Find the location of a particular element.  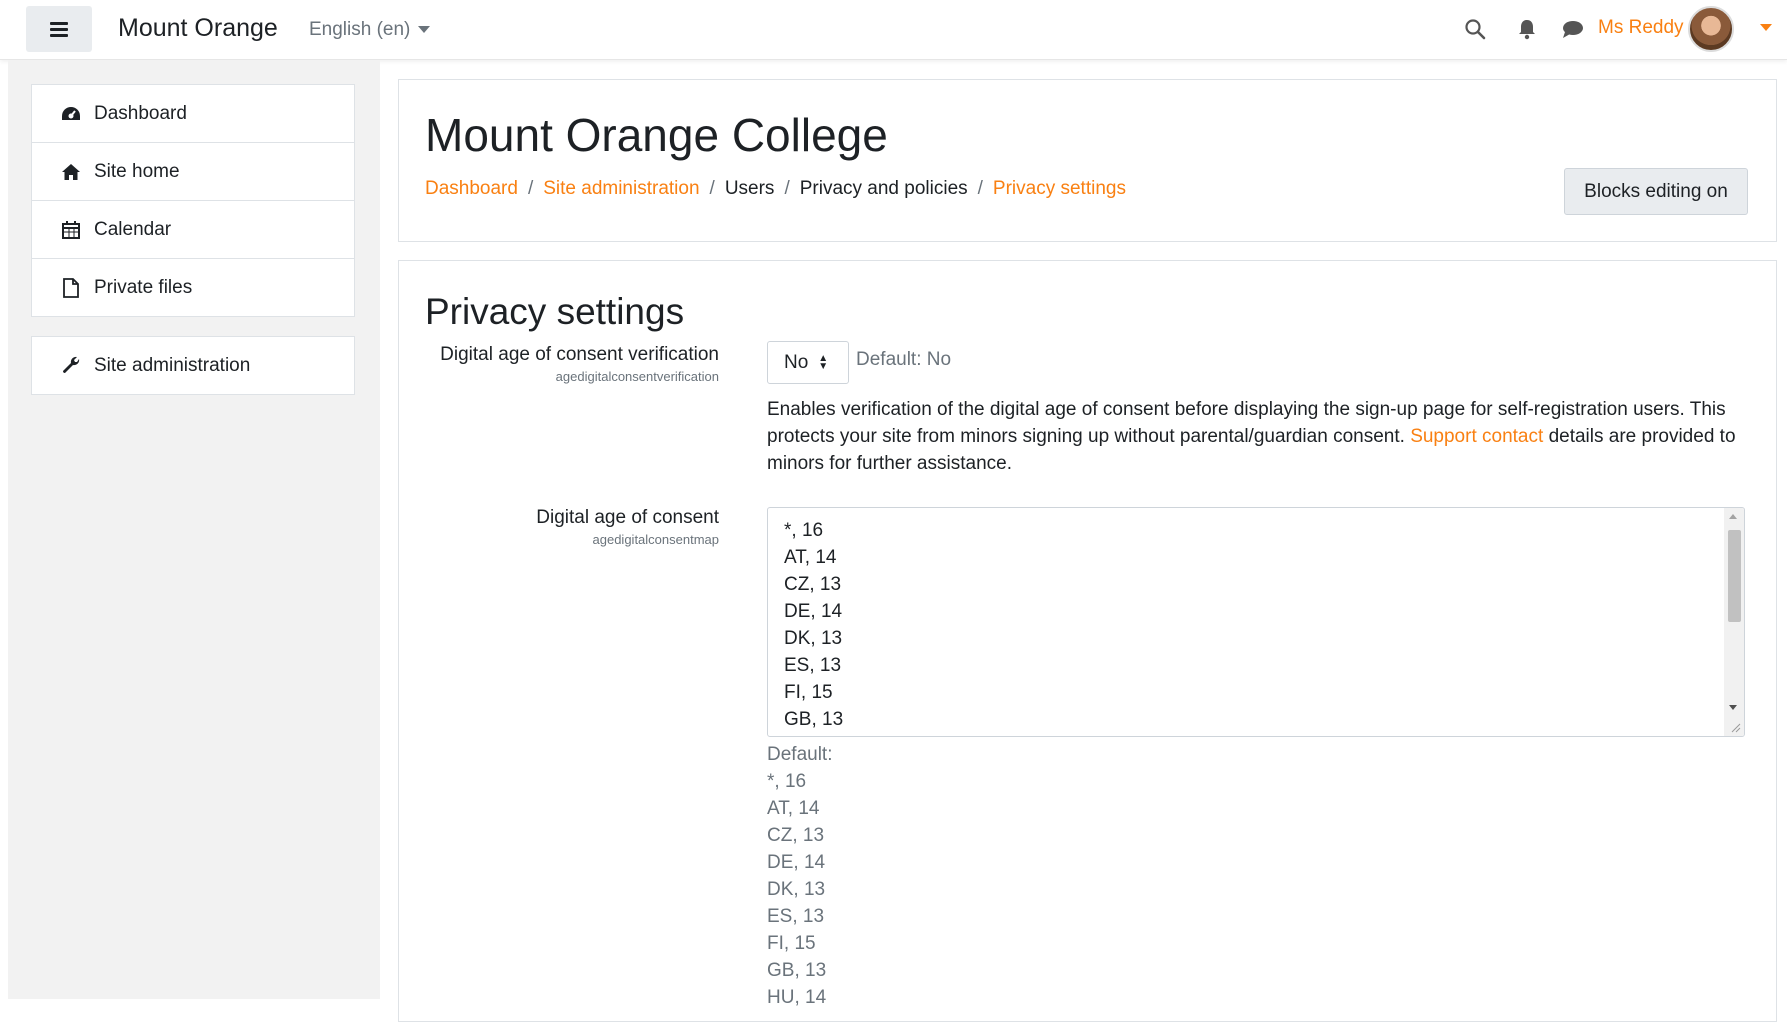

verification-select: No ▲ ▼ is located at coordinates (808, 362).